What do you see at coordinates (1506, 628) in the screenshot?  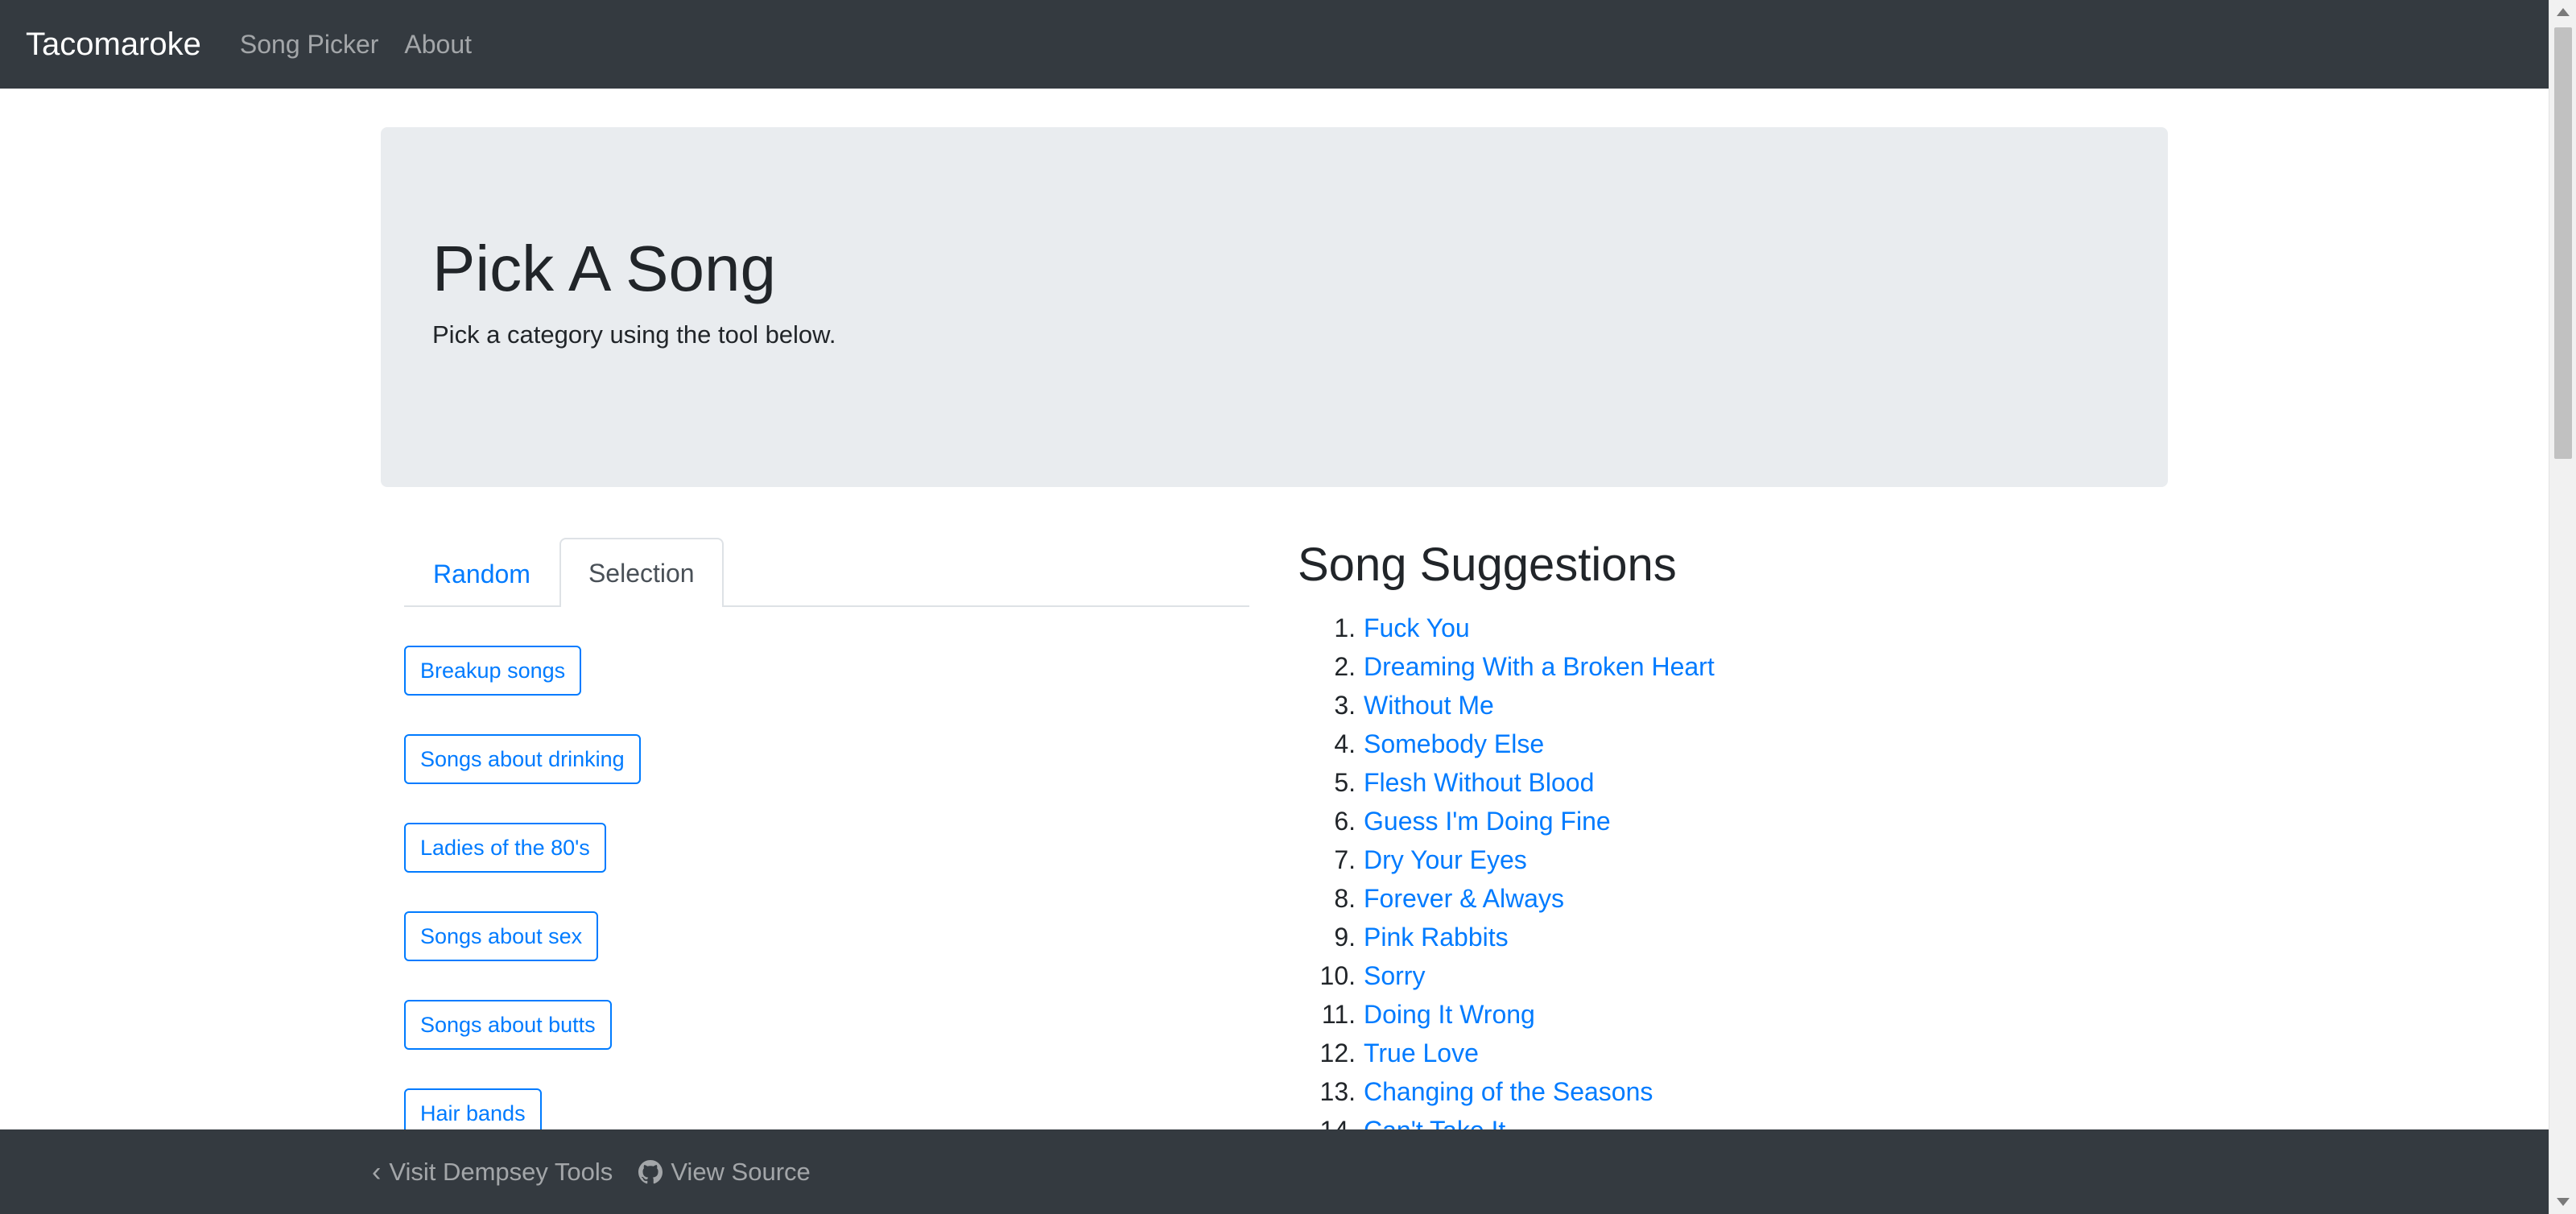 I see `song-list-item: 1. Fuck You` at bounding box center [1506, 628].